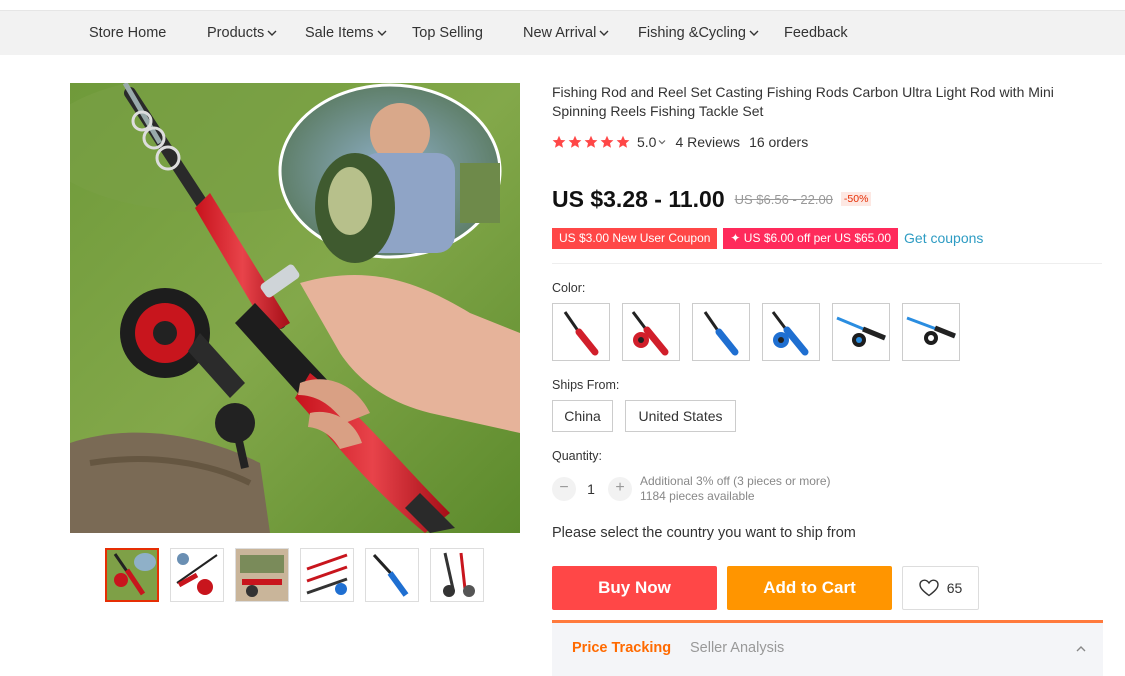  I want to click on rod-photo-thumbnail, so click(132, 575).